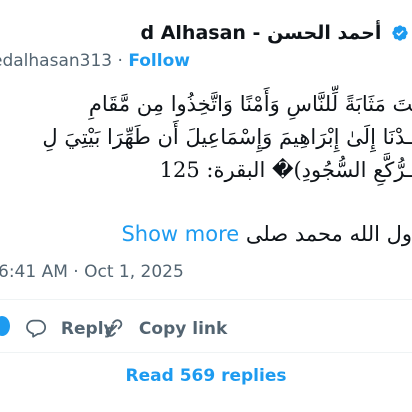  I want to click on link-icon, so click(114, 328).